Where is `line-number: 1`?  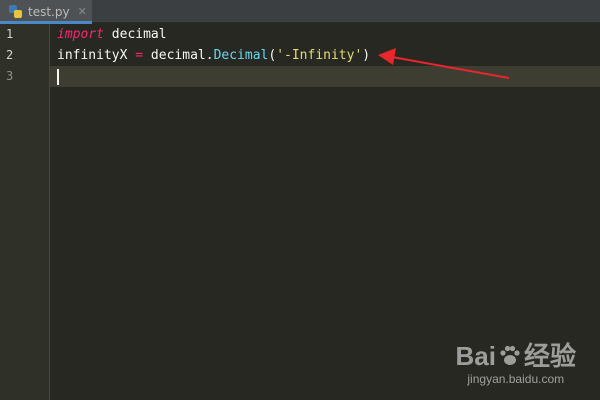
line-number: 1 is located at coordinates (10, 34).